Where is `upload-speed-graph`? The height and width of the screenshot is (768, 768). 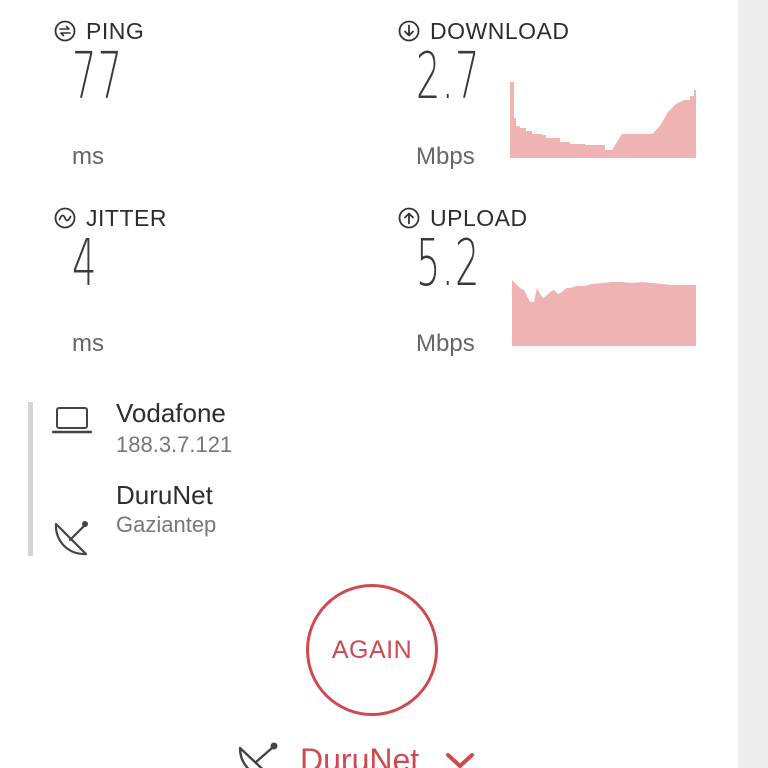 upload-speed-graph is located at coordinates (603, 306).